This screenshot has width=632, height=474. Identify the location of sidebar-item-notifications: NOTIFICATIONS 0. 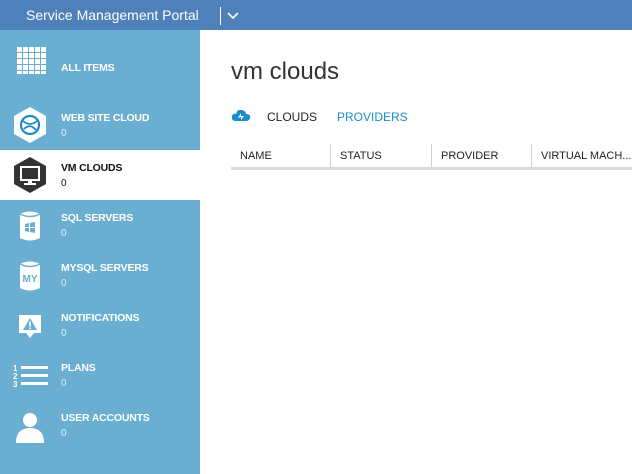
(100, 325).